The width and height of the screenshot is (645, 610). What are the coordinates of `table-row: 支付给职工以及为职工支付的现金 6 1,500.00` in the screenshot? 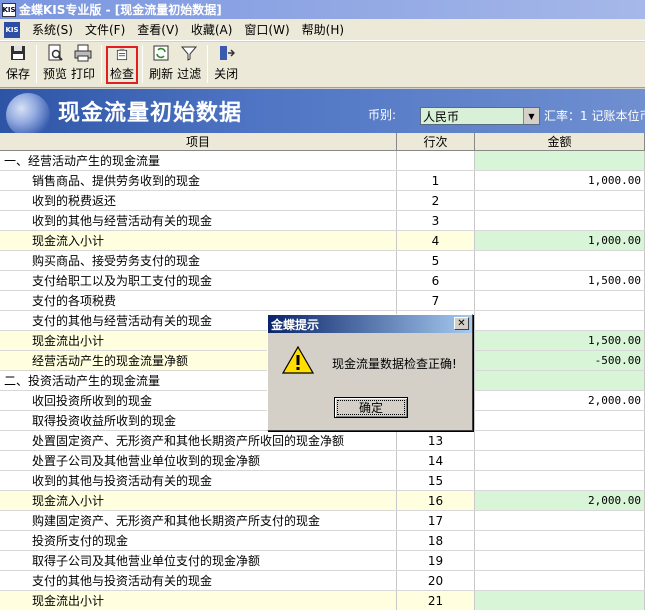 It's located at (322, 281).